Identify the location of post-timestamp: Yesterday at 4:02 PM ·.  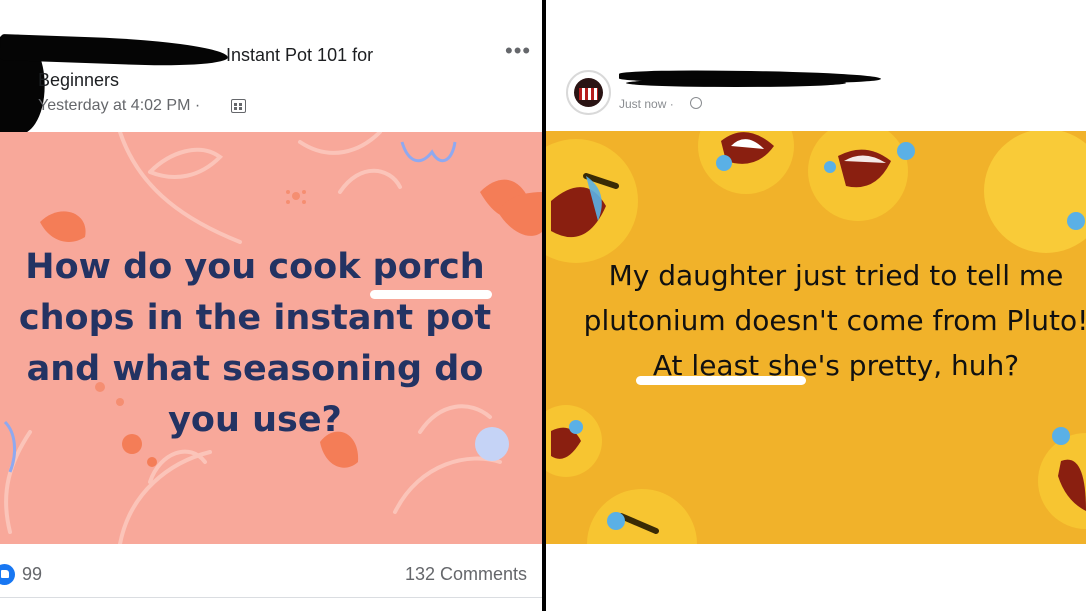
(119, 106).